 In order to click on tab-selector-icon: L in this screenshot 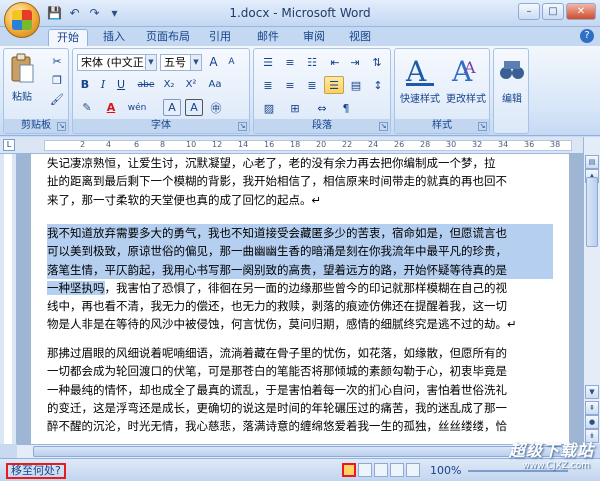, I will do `click(9, 145)`.